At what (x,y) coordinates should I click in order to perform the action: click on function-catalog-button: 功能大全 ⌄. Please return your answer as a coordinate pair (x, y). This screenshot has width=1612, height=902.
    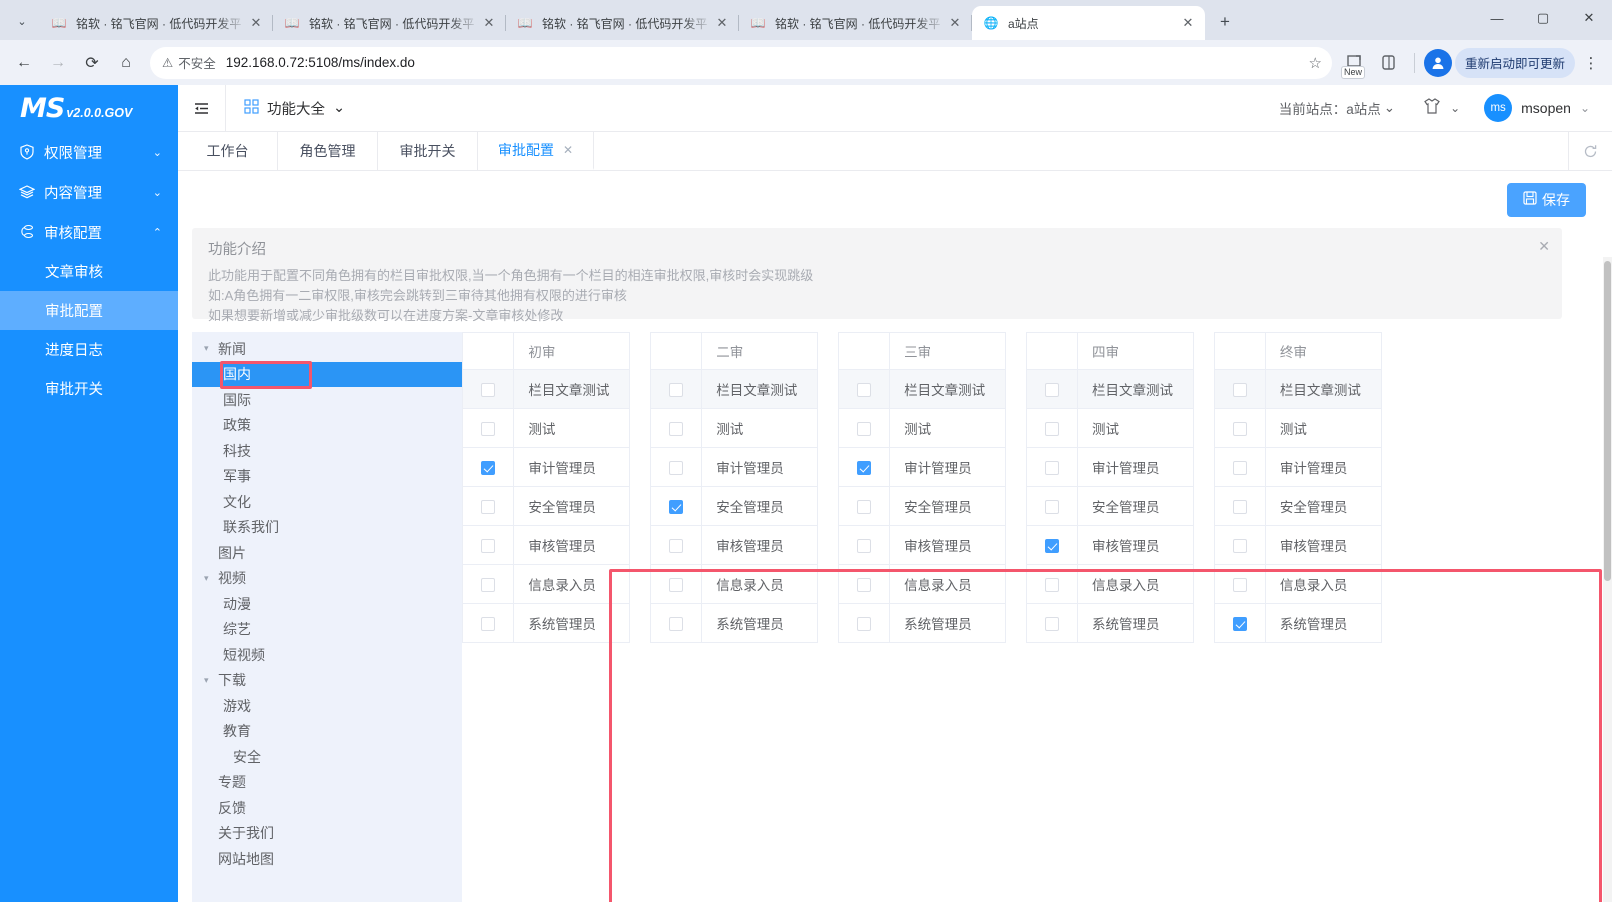
    Looking at the image, I should click on (294, 108).